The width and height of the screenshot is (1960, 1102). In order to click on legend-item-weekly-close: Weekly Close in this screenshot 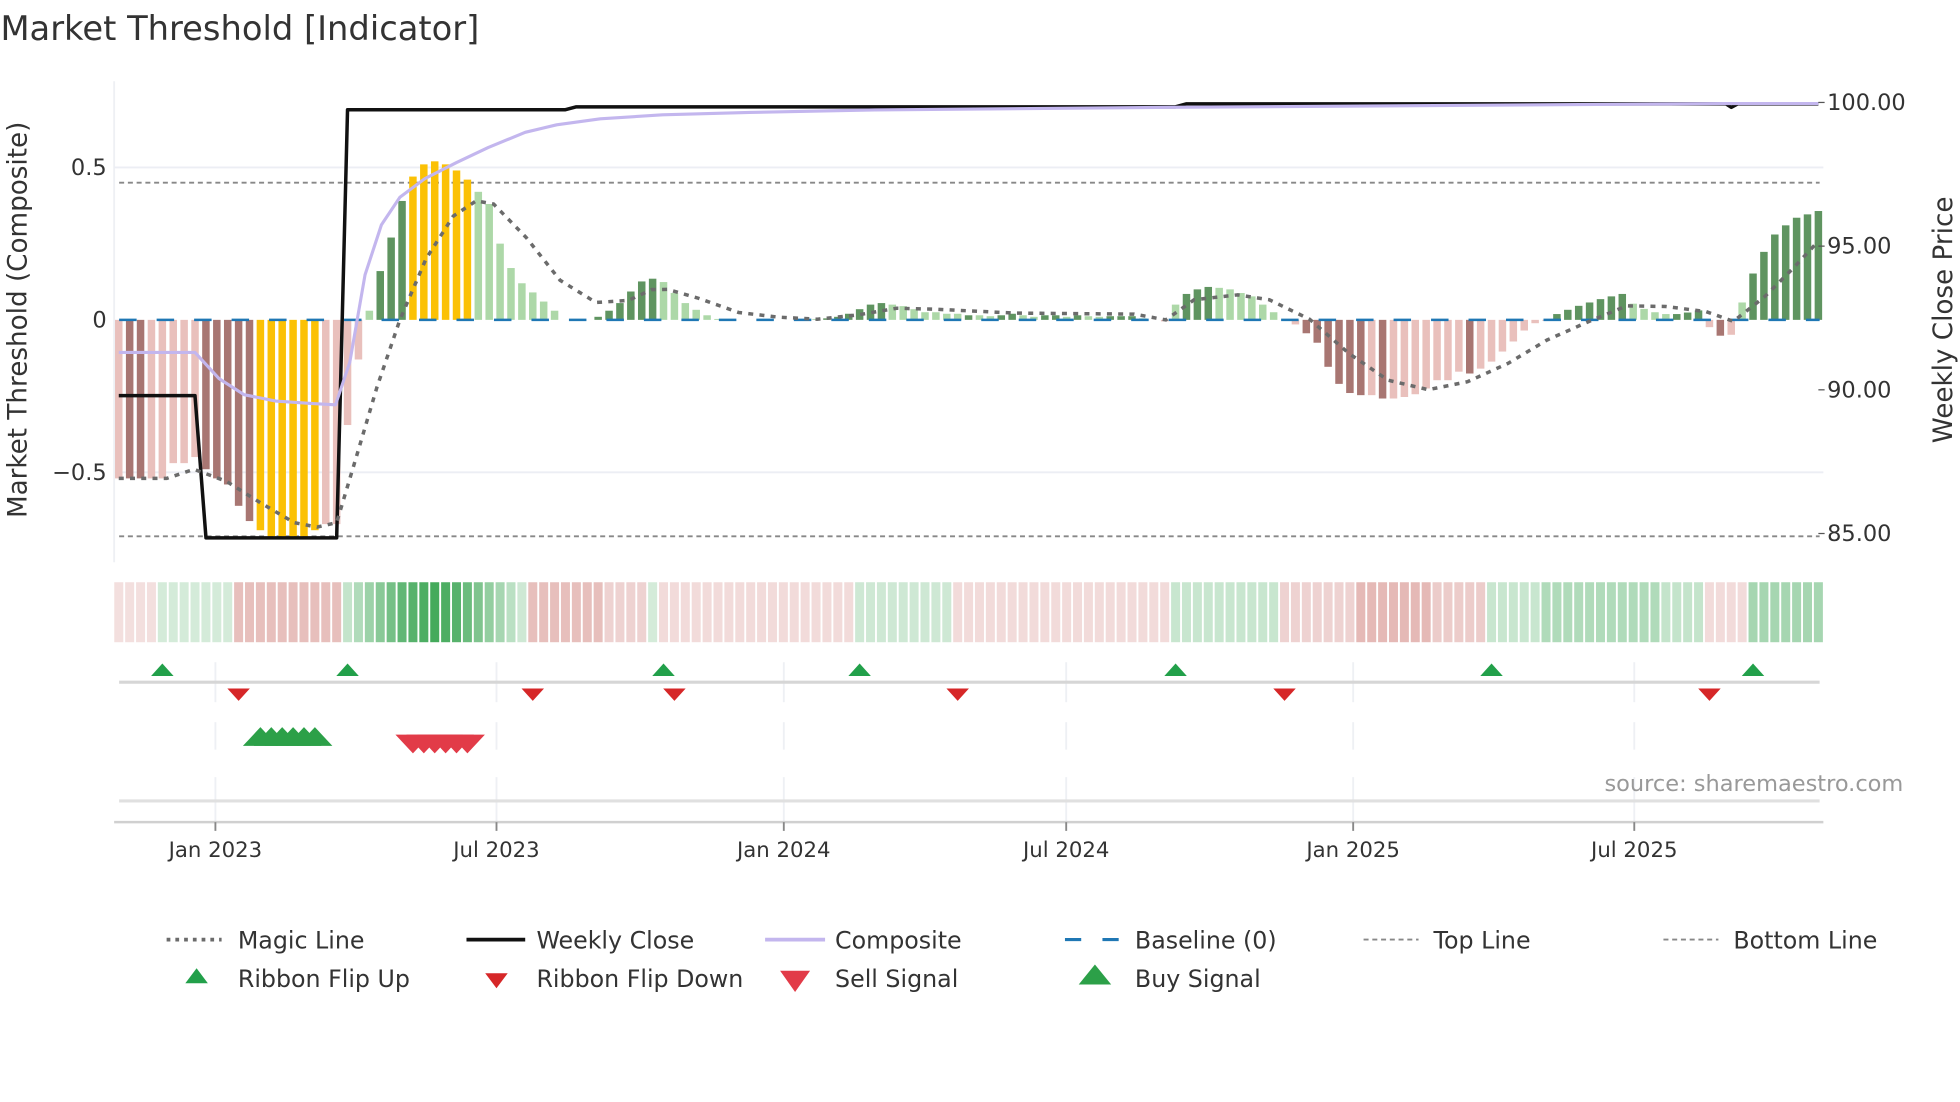, I will do `click(580, 940)`.